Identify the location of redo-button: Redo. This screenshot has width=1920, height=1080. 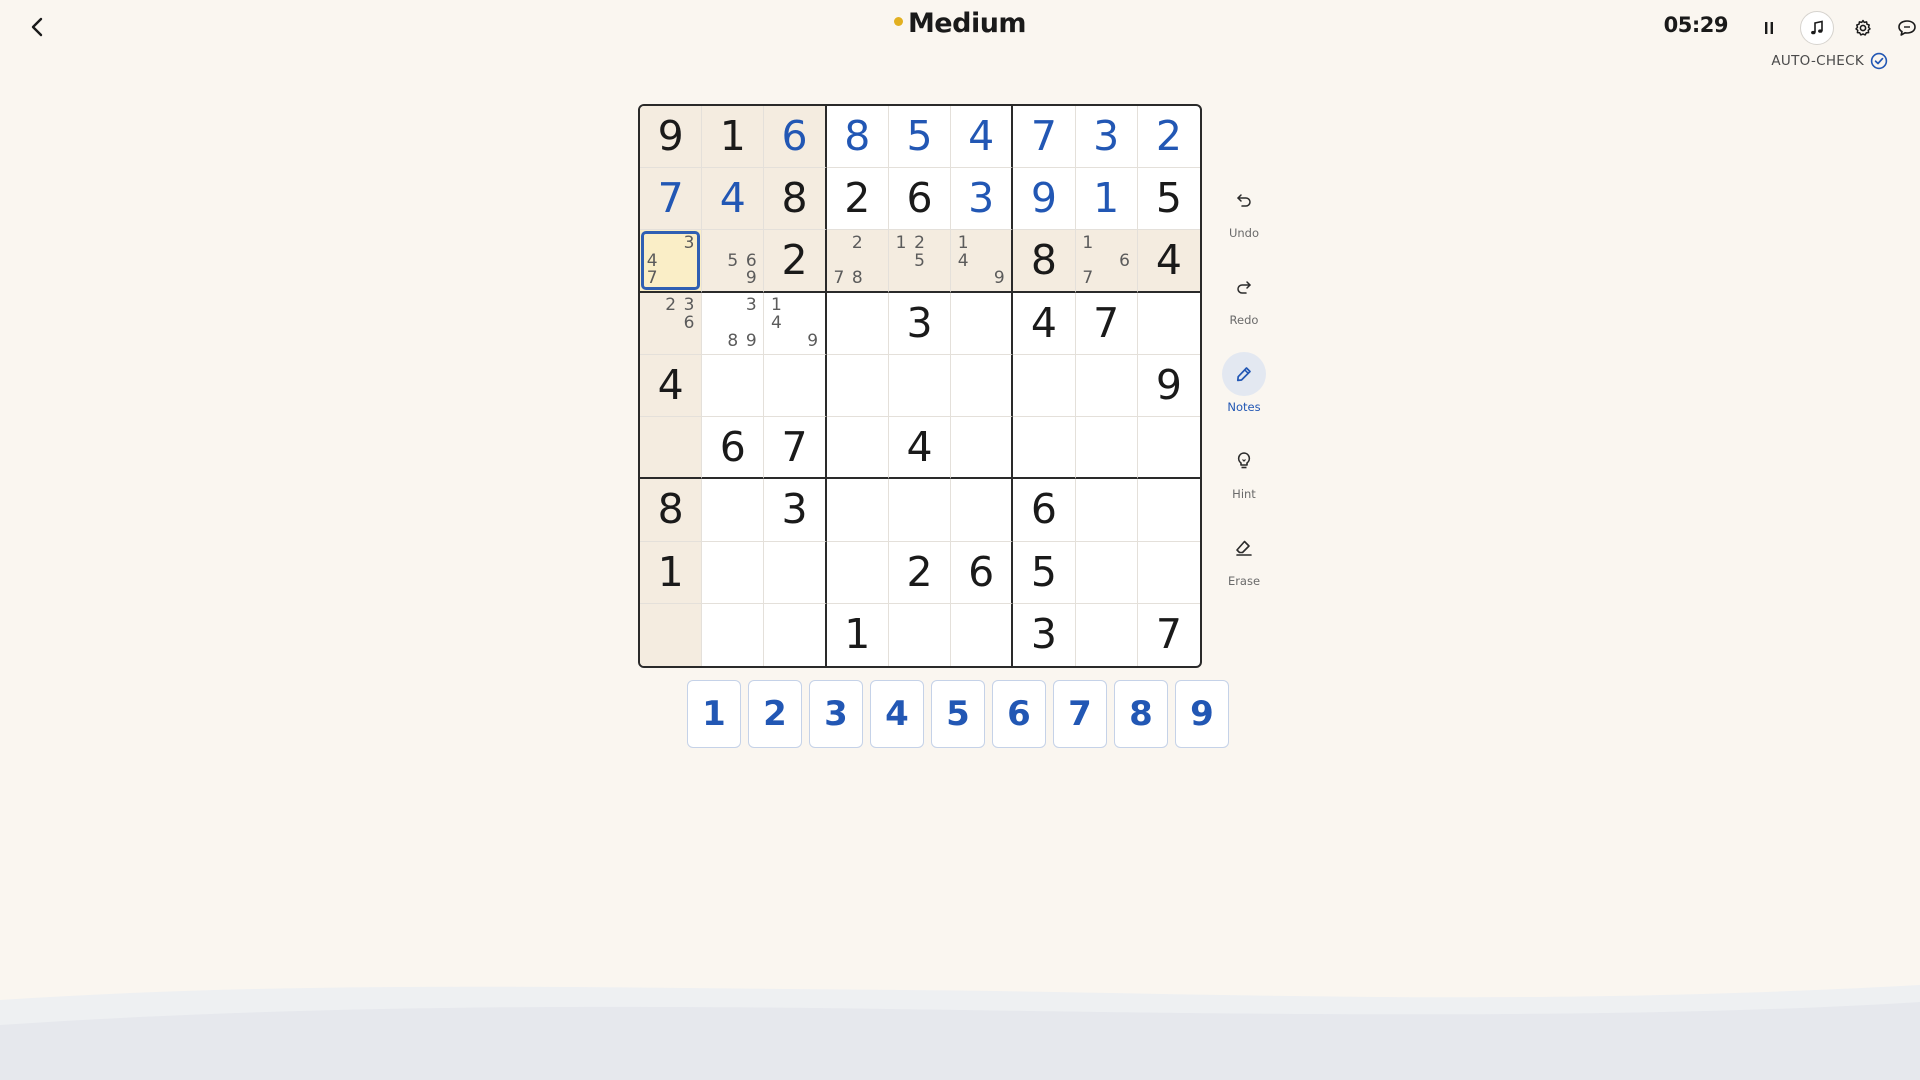
(1244, 299).